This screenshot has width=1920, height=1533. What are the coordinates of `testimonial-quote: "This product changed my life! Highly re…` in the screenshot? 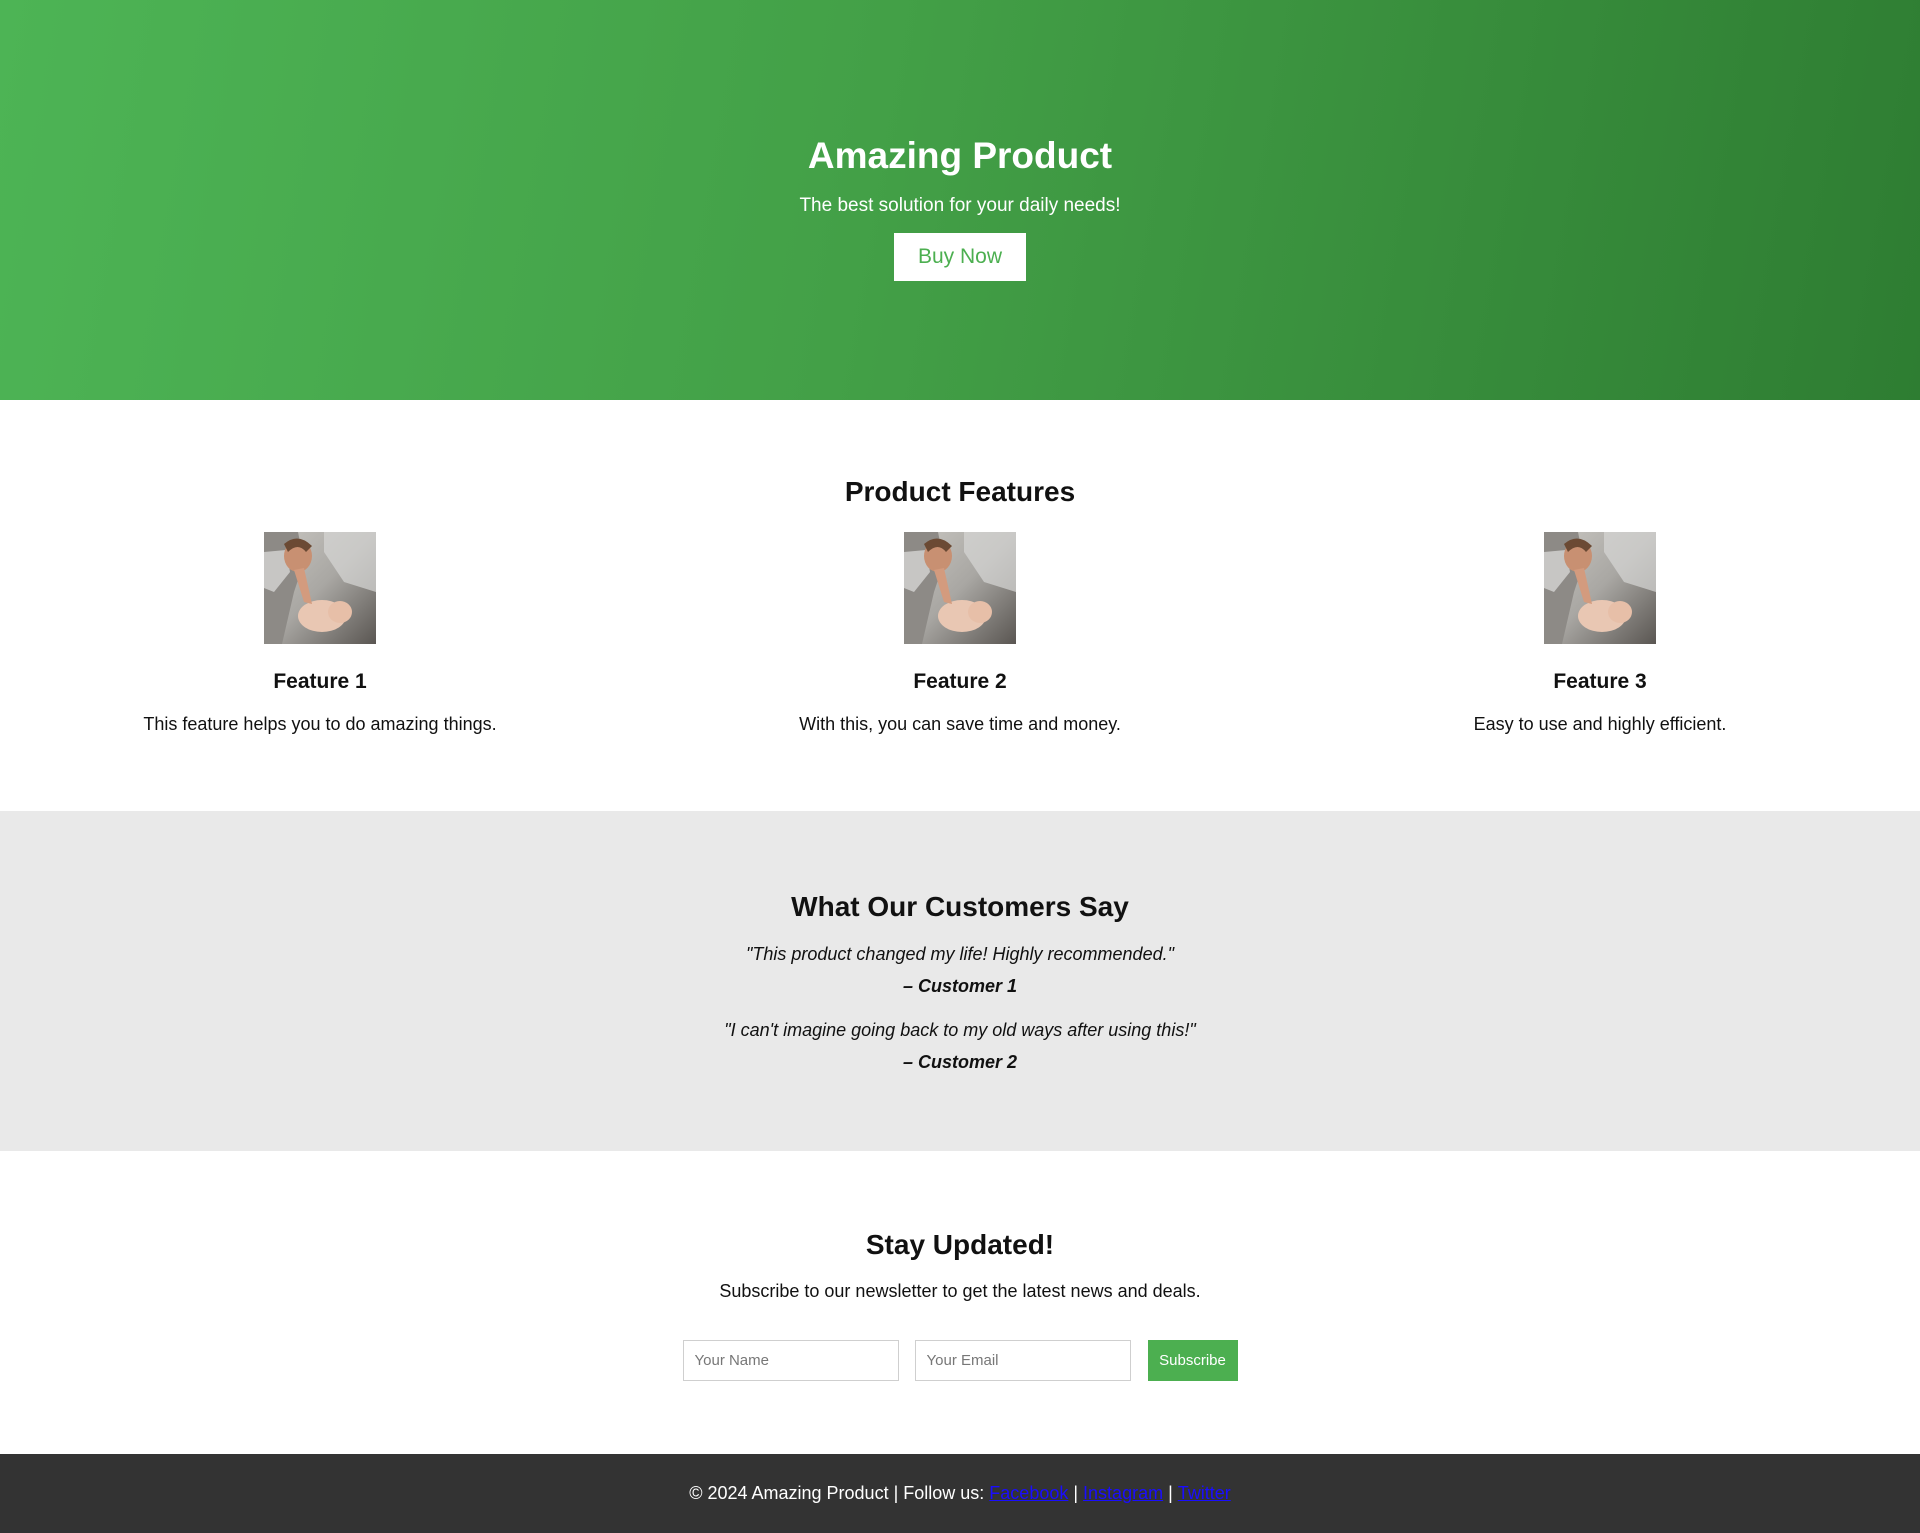 It's located at (960, 954).